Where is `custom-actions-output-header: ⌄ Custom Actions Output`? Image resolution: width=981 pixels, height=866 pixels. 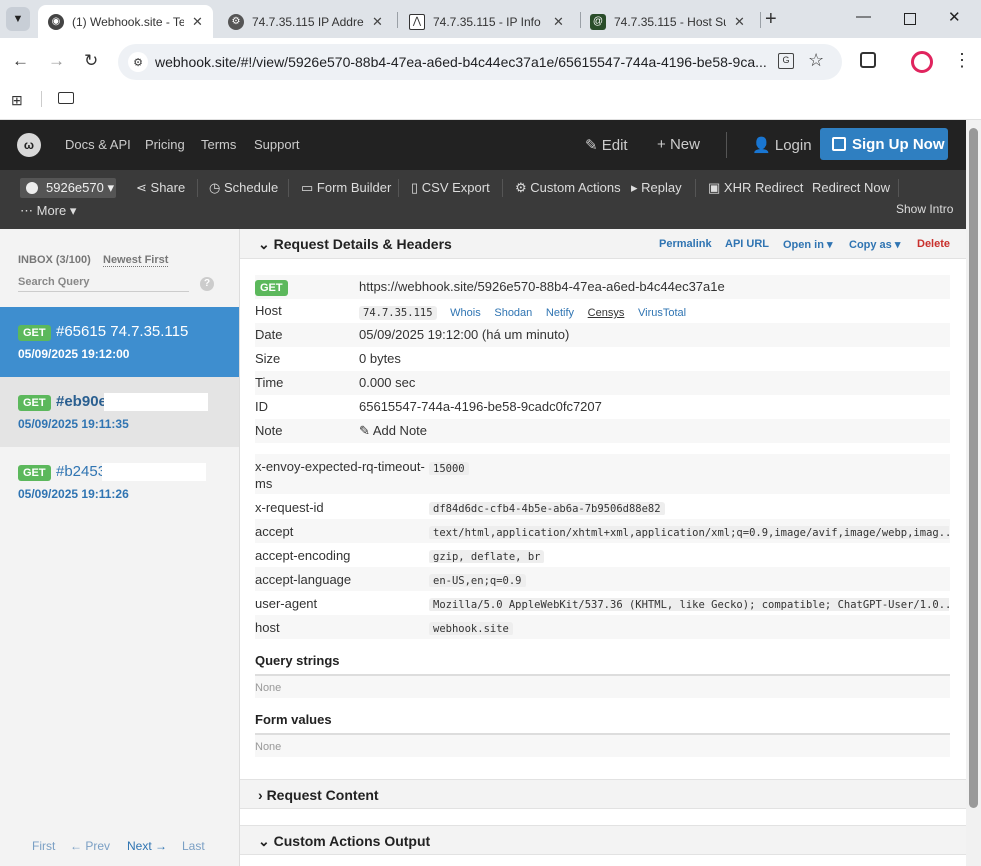
custom-actions-output-header: ⌄ Custom Actions Output is located at coordinates (603, 840).